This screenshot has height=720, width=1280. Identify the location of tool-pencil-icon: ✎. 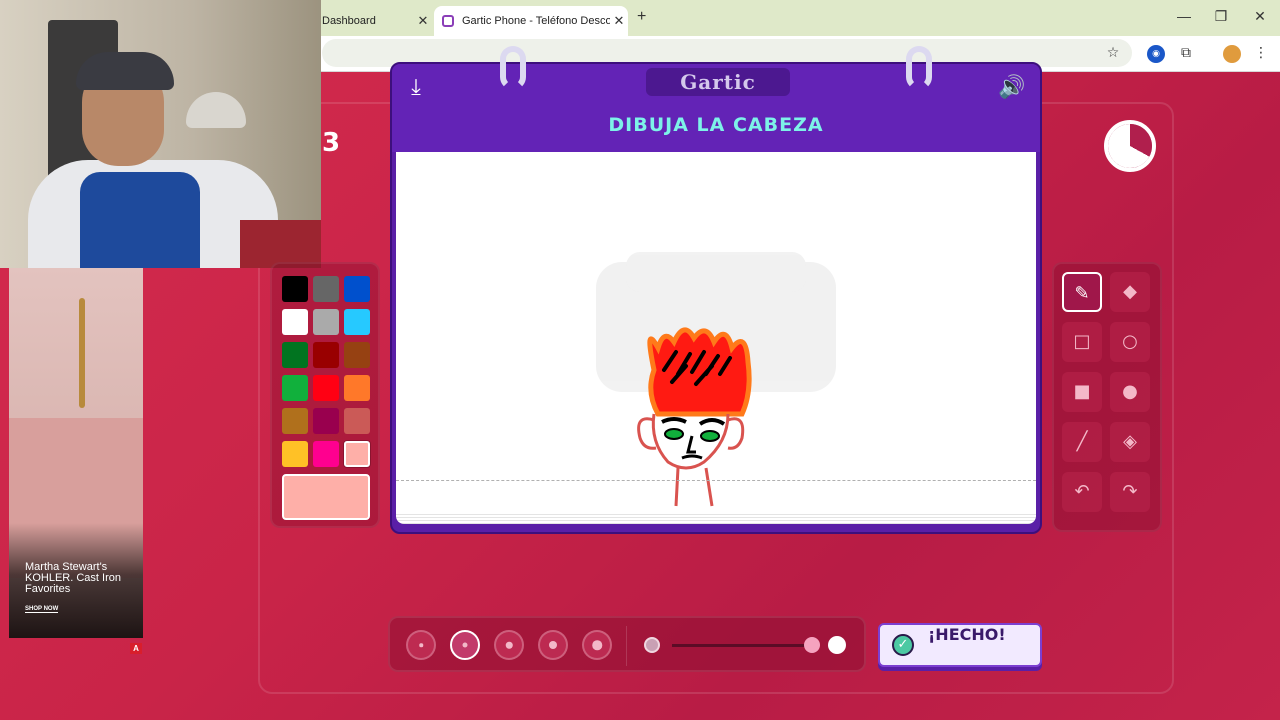
(1082, 292).